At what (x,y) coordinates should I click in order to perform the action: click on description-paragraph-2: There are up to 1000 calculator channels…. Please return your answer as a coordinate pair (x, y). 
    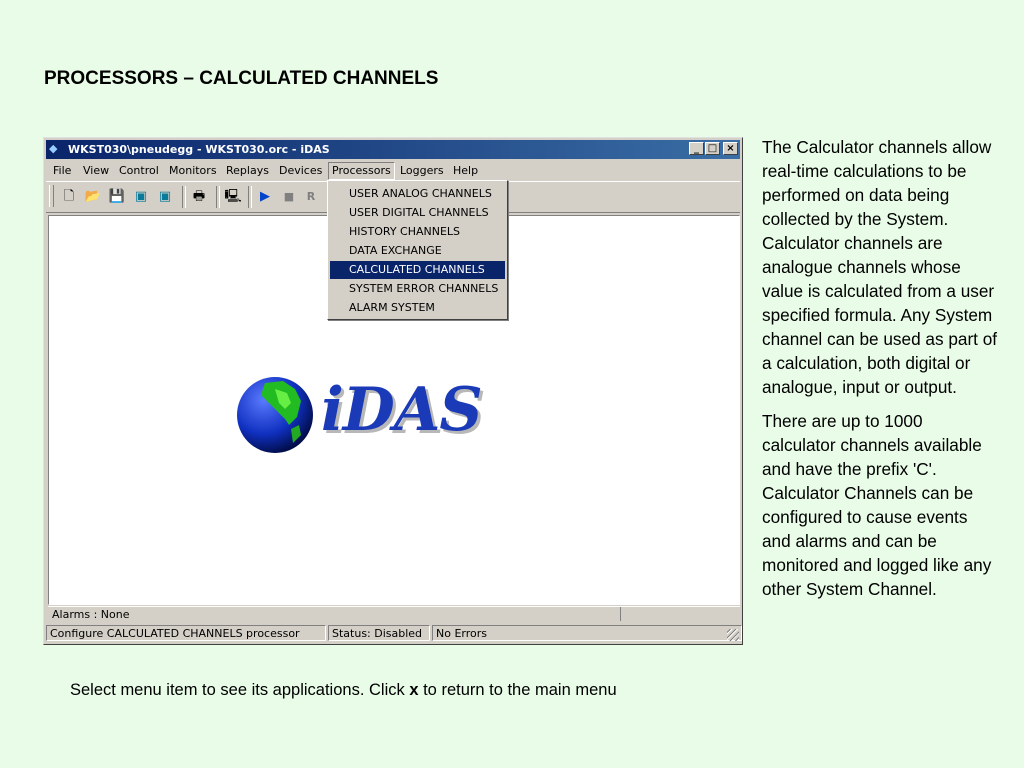
    Looking at the image, I should click on (877, 505).